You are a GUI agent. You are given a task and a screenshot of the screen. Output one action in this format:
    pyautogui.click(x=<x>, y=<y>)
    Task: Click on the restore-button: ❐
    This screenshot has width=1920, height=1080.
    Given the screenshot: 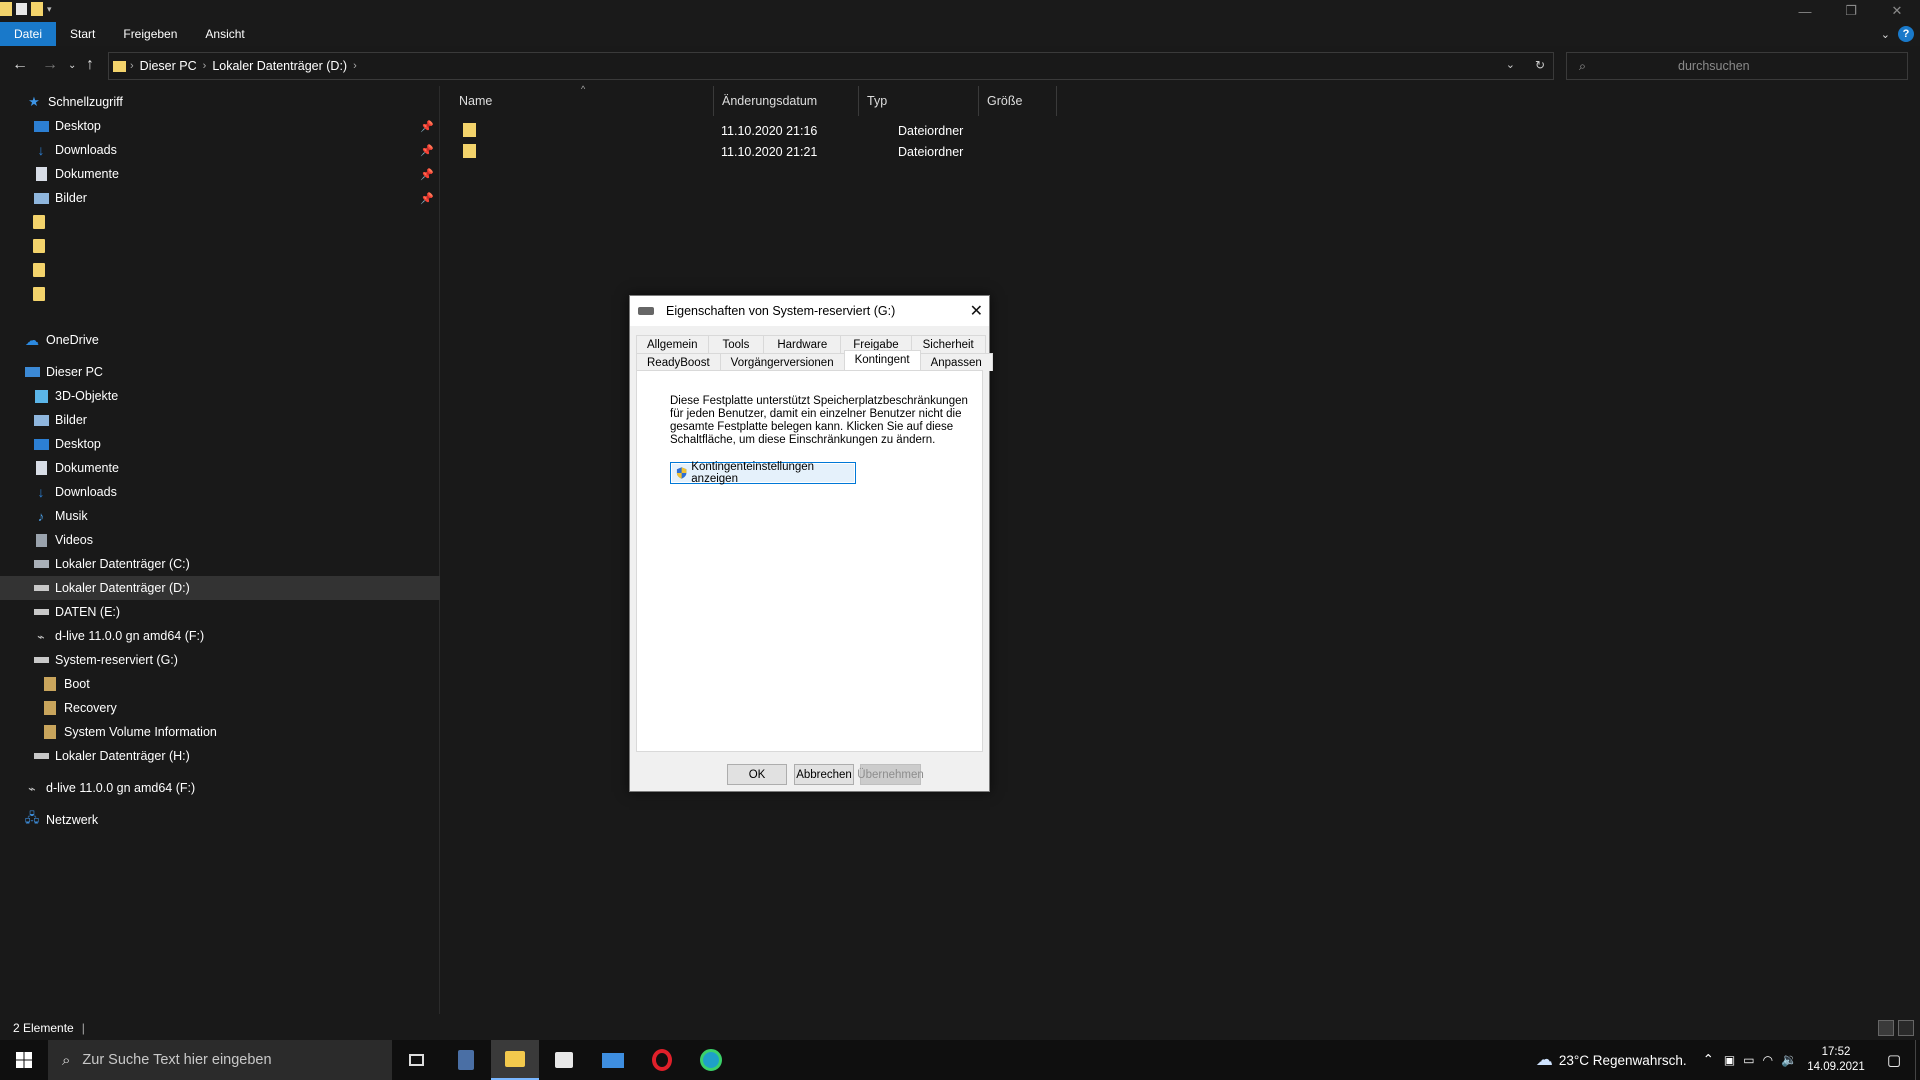 What is the action you would take?
    pyautogui.click(x=1851, y=11)
    